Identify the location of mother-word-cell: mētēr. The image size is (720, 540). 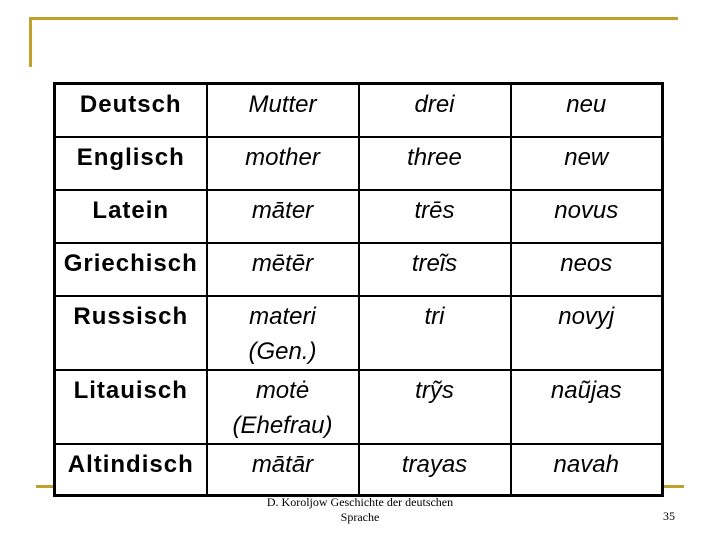
(282, 269).